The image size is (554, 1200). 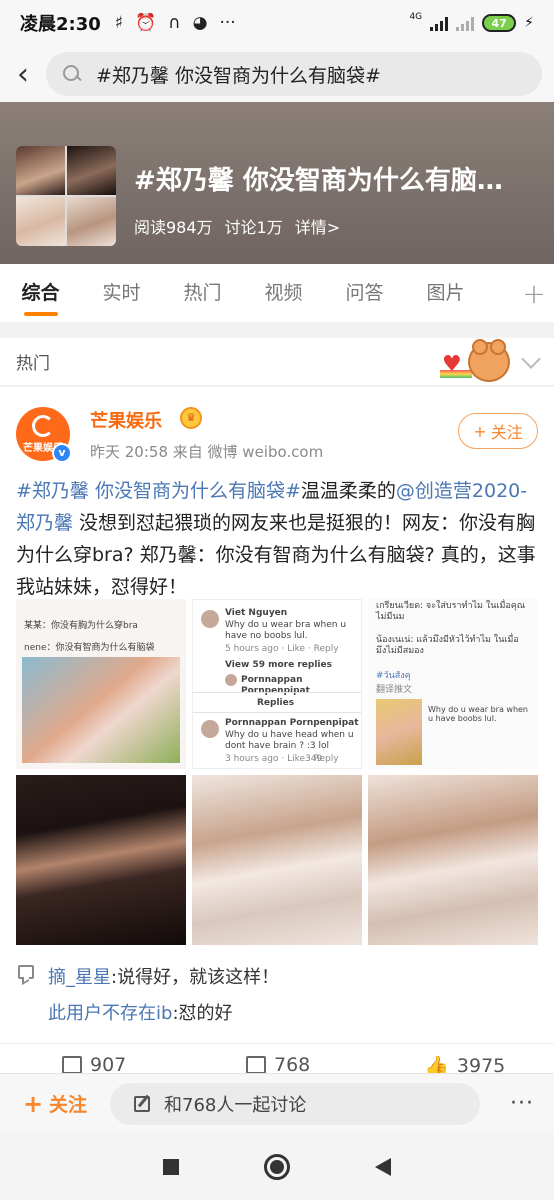 What do you see at coordinates (79, 977) in the screenshot?
I see `comment-author: 摘_星星` at bounding box center [79, 977].